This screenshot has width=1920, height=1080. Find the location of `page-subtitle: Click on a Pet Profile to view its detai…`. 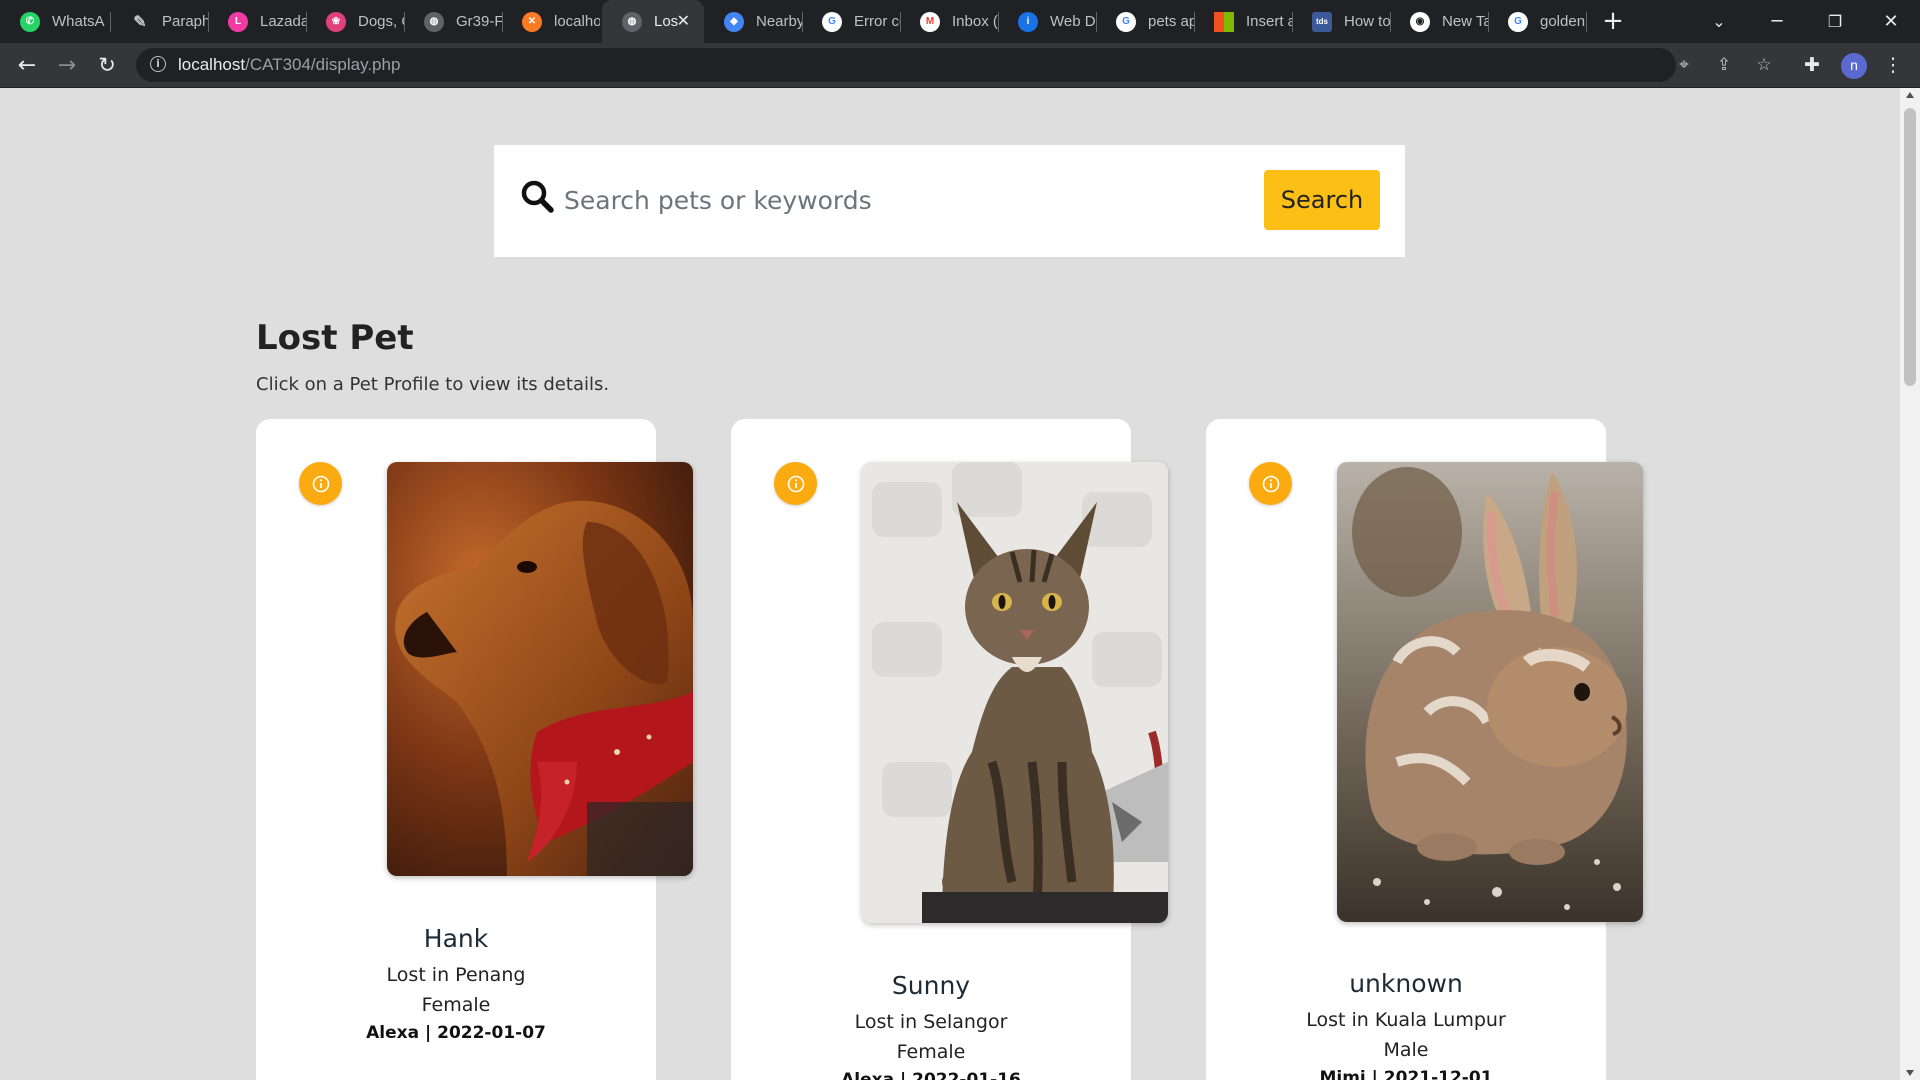

page-subtitle: Click on a Pet Profile to view its detai… is located at coordinates (433, 384).